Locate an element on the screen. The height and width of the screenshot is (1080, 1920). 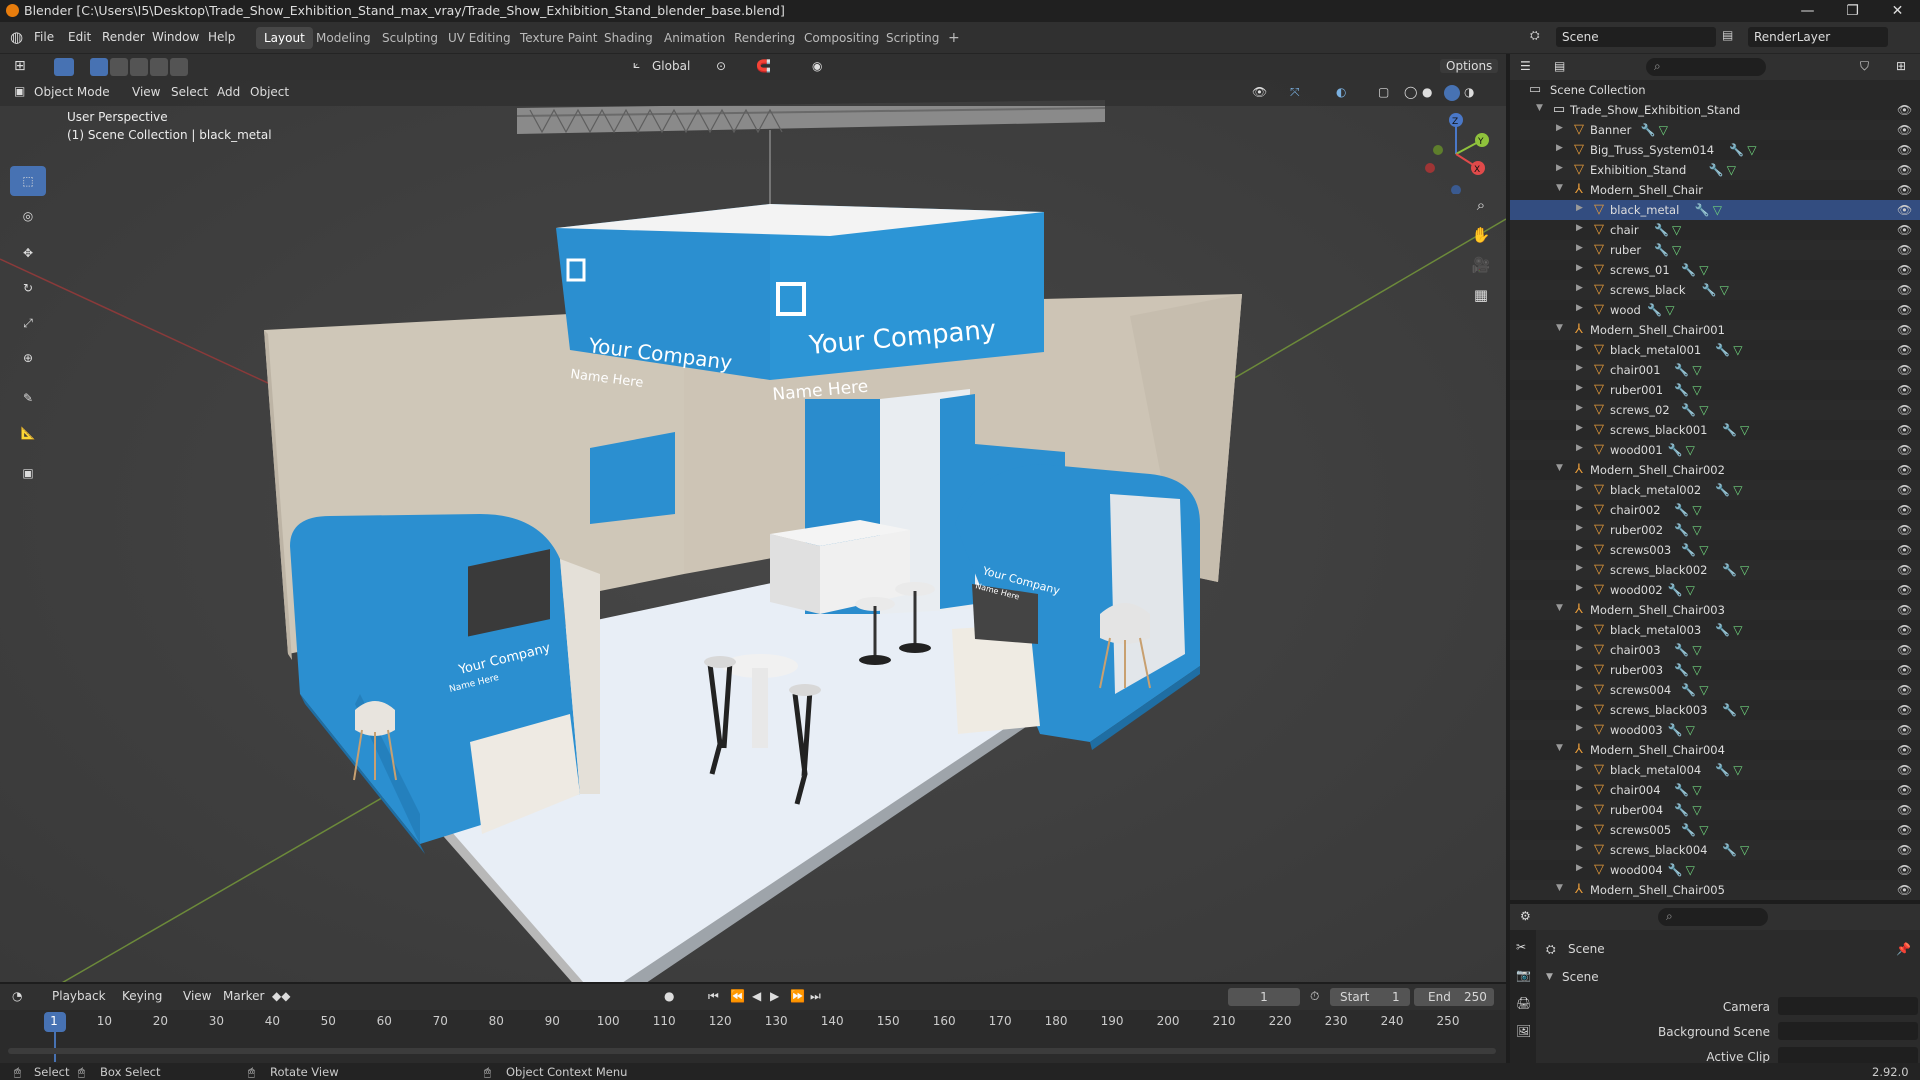
outliner-item: ▼ ⅄ Modern_Shell_Chair004 👁 is located at coordinates (1715, 750).